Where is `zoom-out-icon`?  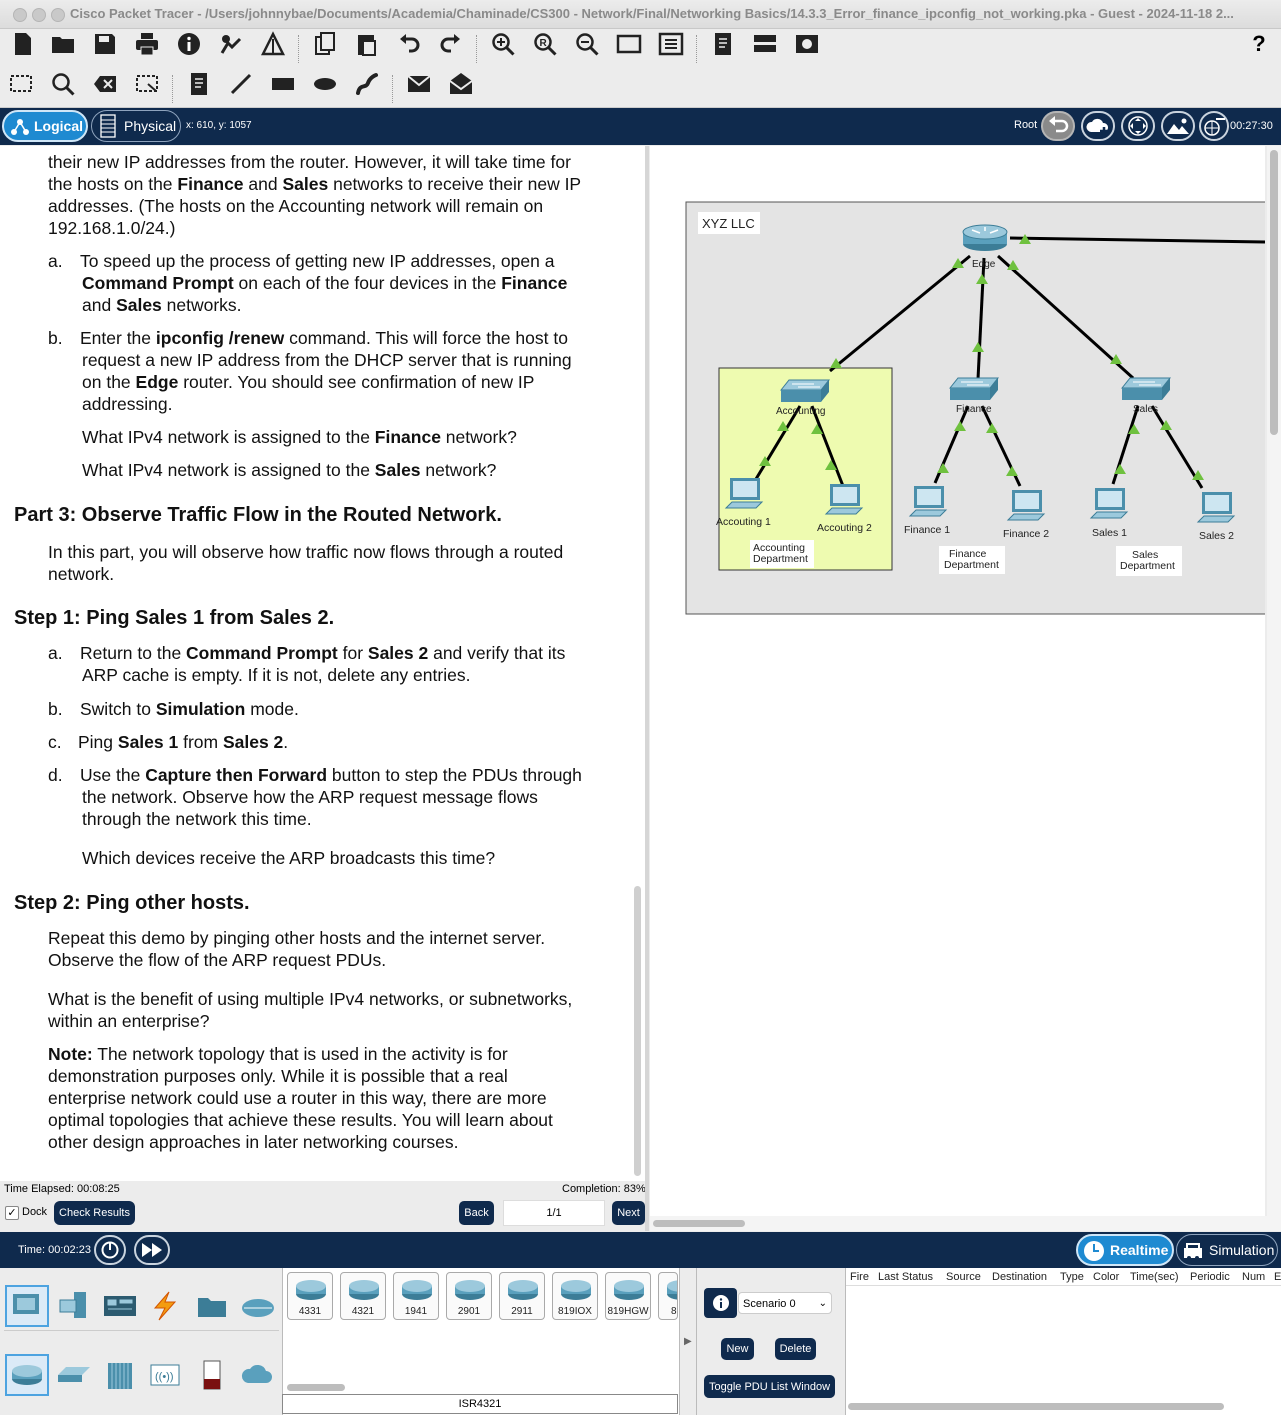
zoom-out-icon is located at coordinates (587, 44).